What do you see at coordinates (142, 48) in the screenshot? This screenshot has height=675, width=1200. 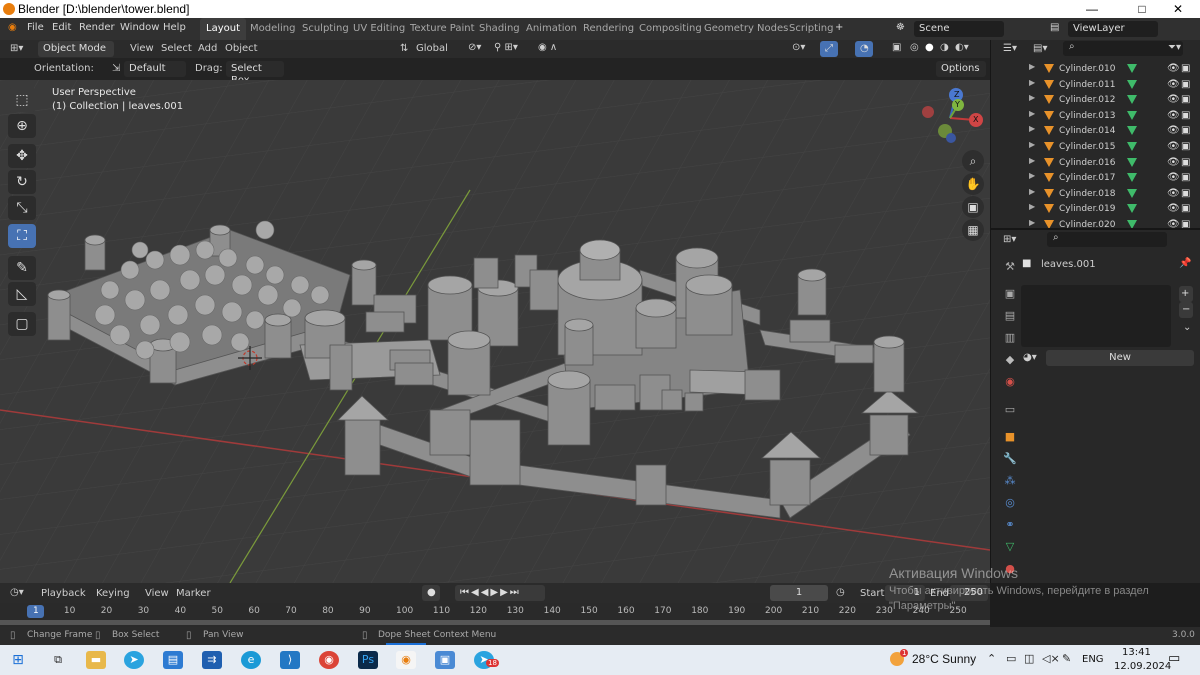 I see `menu-view: View` at bounding box center [142, 48].